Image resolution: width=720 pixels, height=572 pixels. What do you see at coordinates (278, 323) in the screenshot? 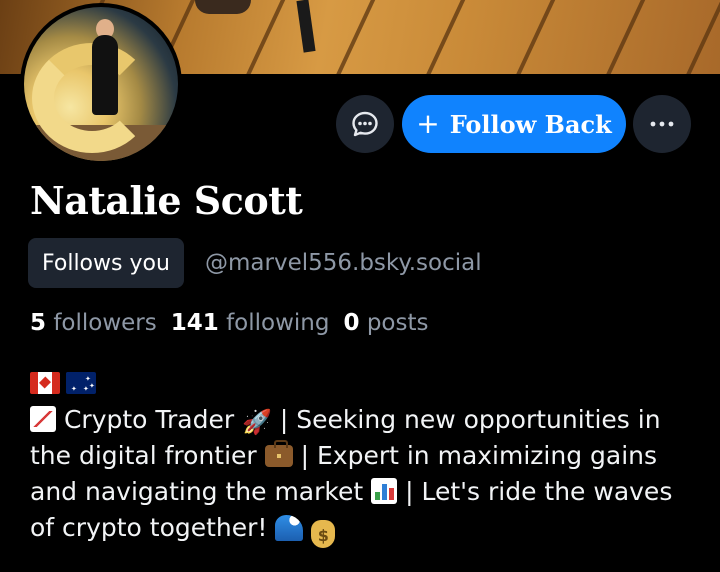
I see `following-label: following` at bounding box center [278, 323].